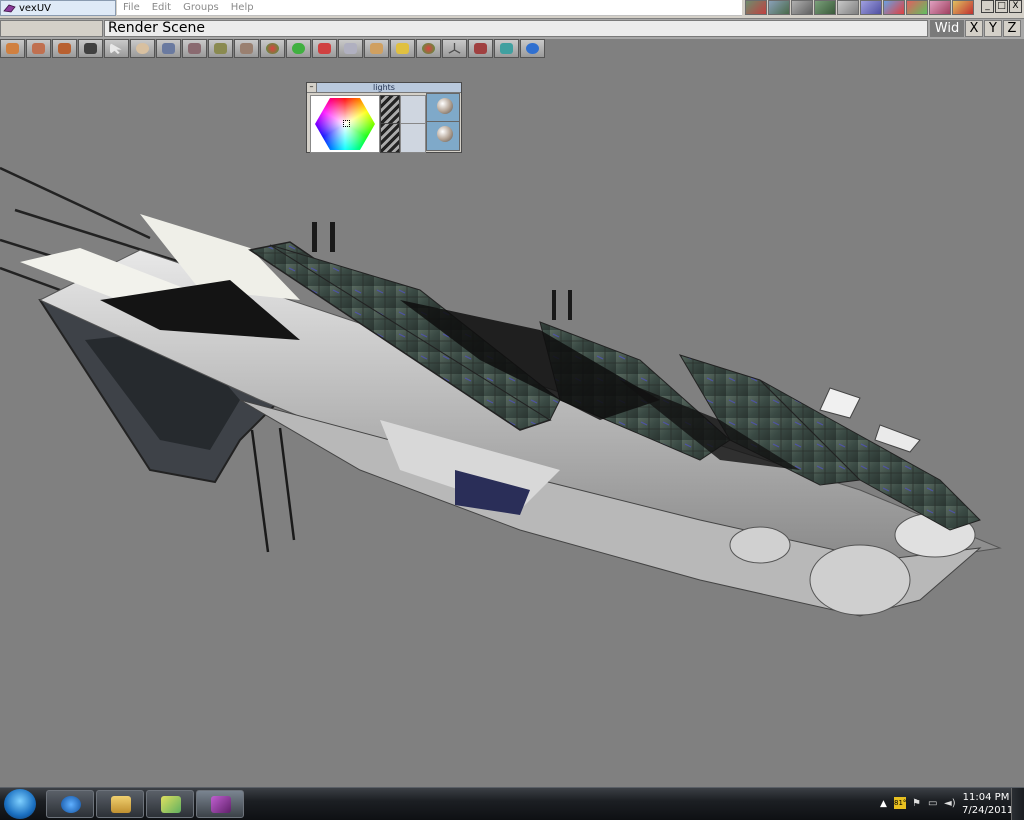 This screenshot has height=820, width=1024. Describe the element at coordinates (90, 48) in the screenshot. I see `camera-tool-icon` at that location.